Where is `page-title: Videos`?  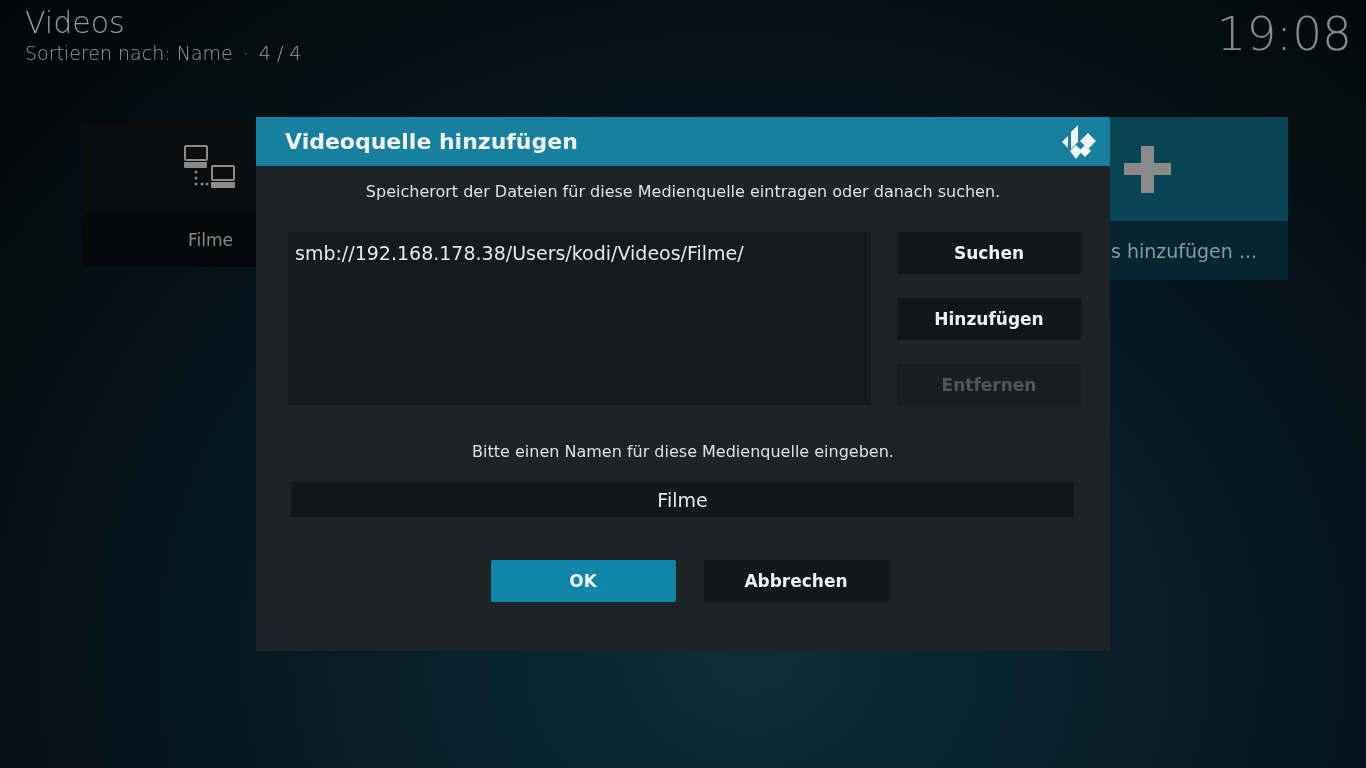 page-title: Videos is located at coordinates (75, 23).